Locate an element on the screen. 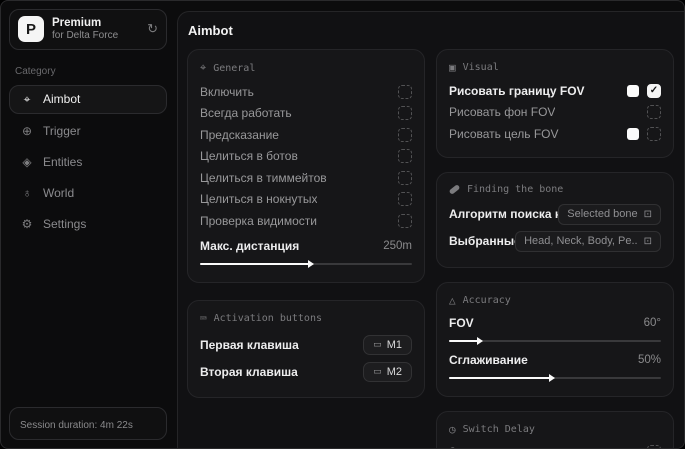 Image resolution: width=685 pixels, height=449 pixels. triangle-icon: △ is located at coordinates (452, 300).